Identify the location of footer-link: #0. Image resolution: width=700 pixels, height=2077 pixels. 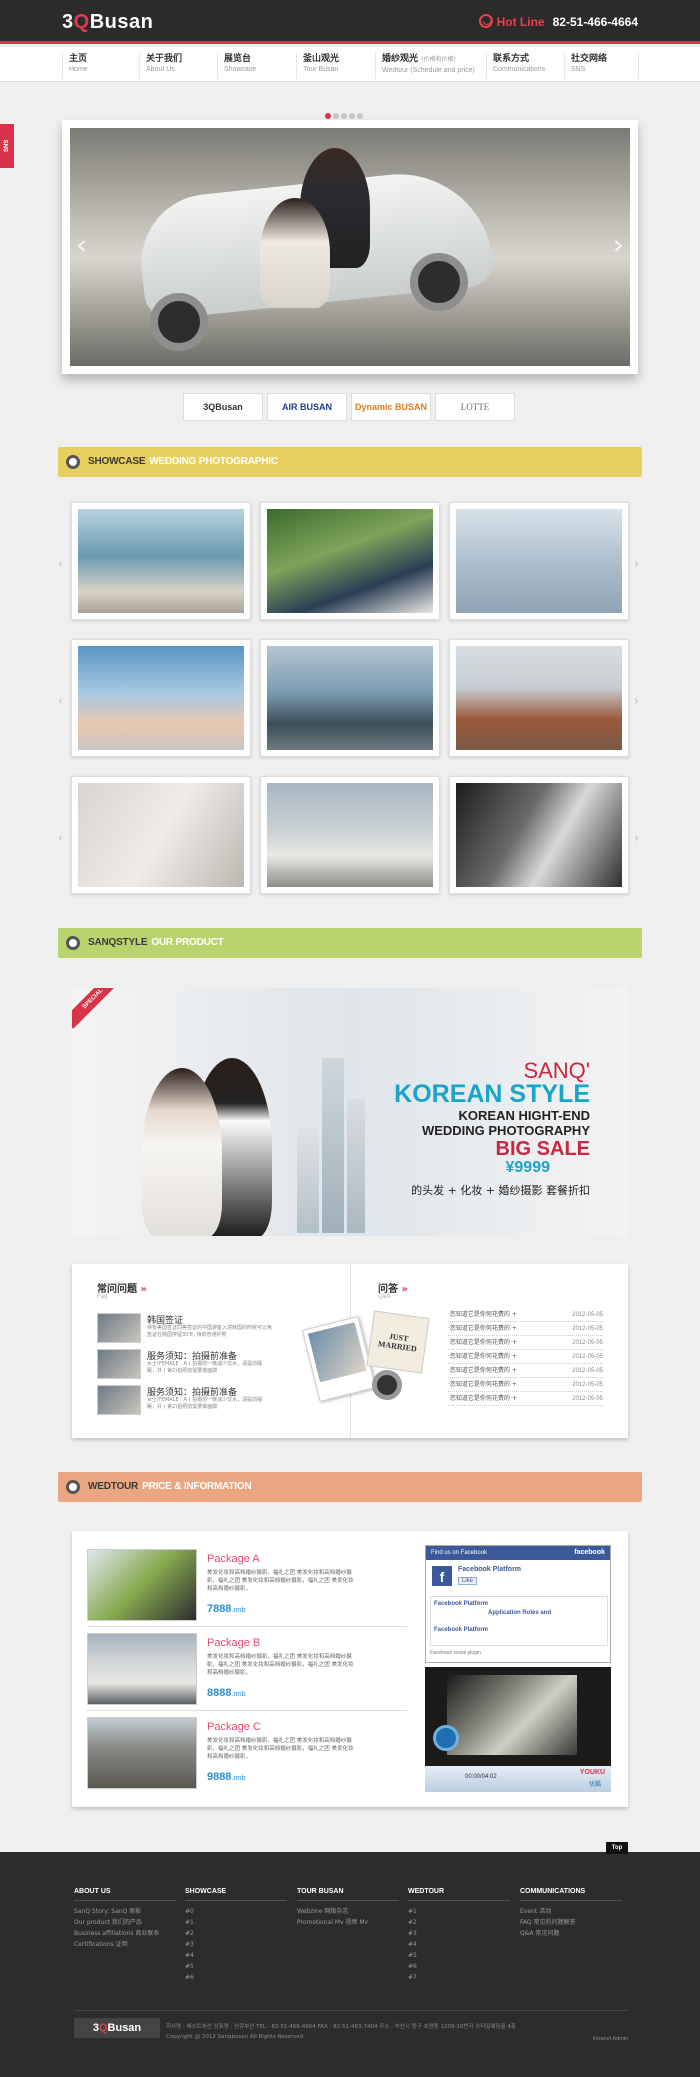
(236, 1911).